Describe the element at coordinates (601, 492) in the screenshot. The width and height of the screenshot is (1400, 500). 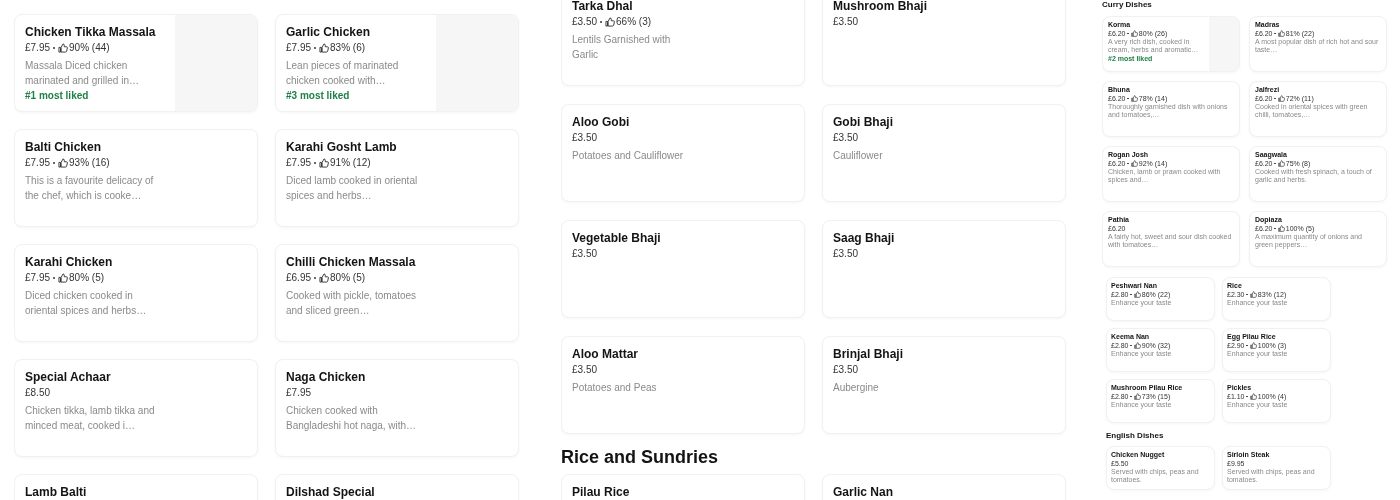
I see `item-name: Pilau Rice` at that location.